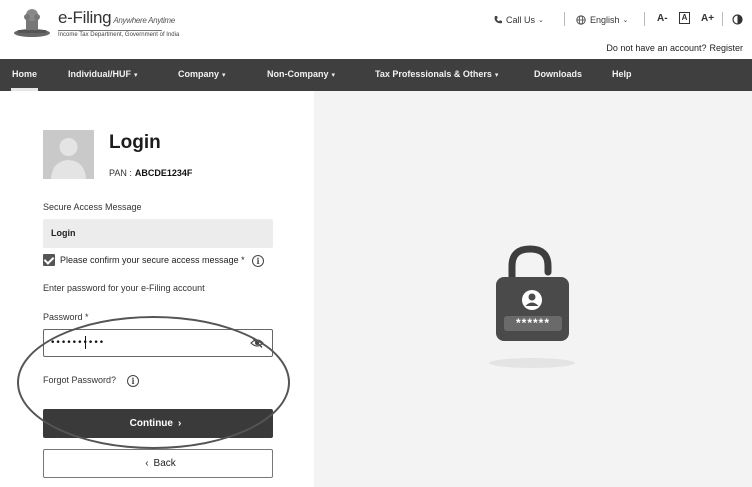 The image size is (752, 487). Describe the element at coordinates (144, 20) in the screenshot. I see `brand-tagline: Anywhere Anytime` at that location.